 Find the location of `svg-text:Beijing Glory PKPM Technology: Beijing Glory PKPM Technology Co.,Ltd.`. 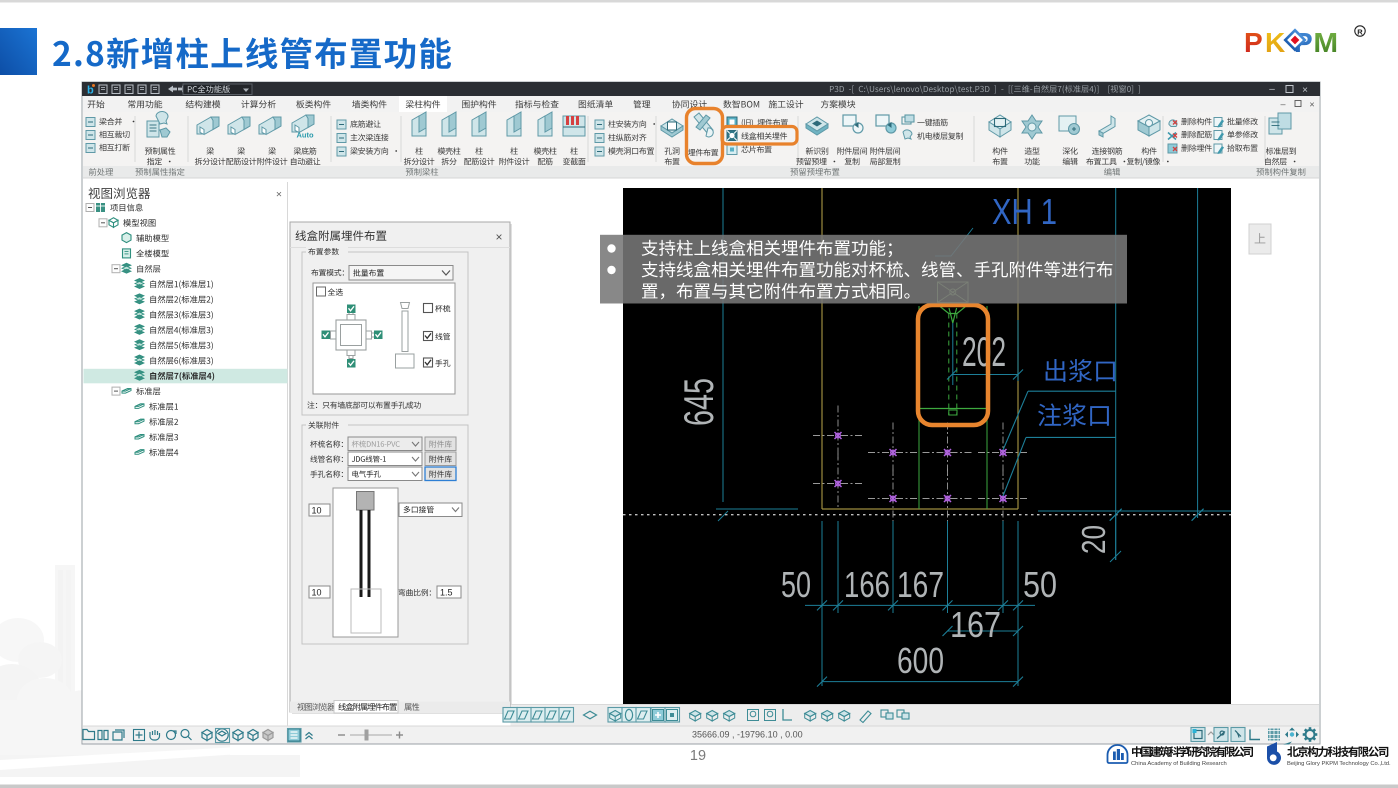

svg-text:Beijing Glory PKPM Technology: Beijing Glory PKPM Technology Co.,Ltd. is located at coordinates (1339, 764).